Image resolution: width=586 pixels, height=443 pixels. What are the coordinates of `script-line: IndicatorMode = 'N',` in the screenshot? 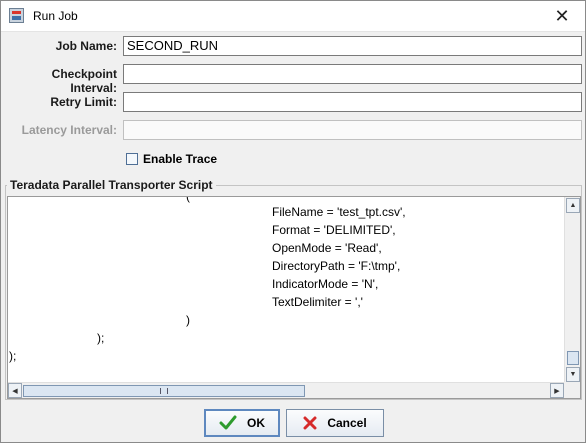 It's located at (325, 284).